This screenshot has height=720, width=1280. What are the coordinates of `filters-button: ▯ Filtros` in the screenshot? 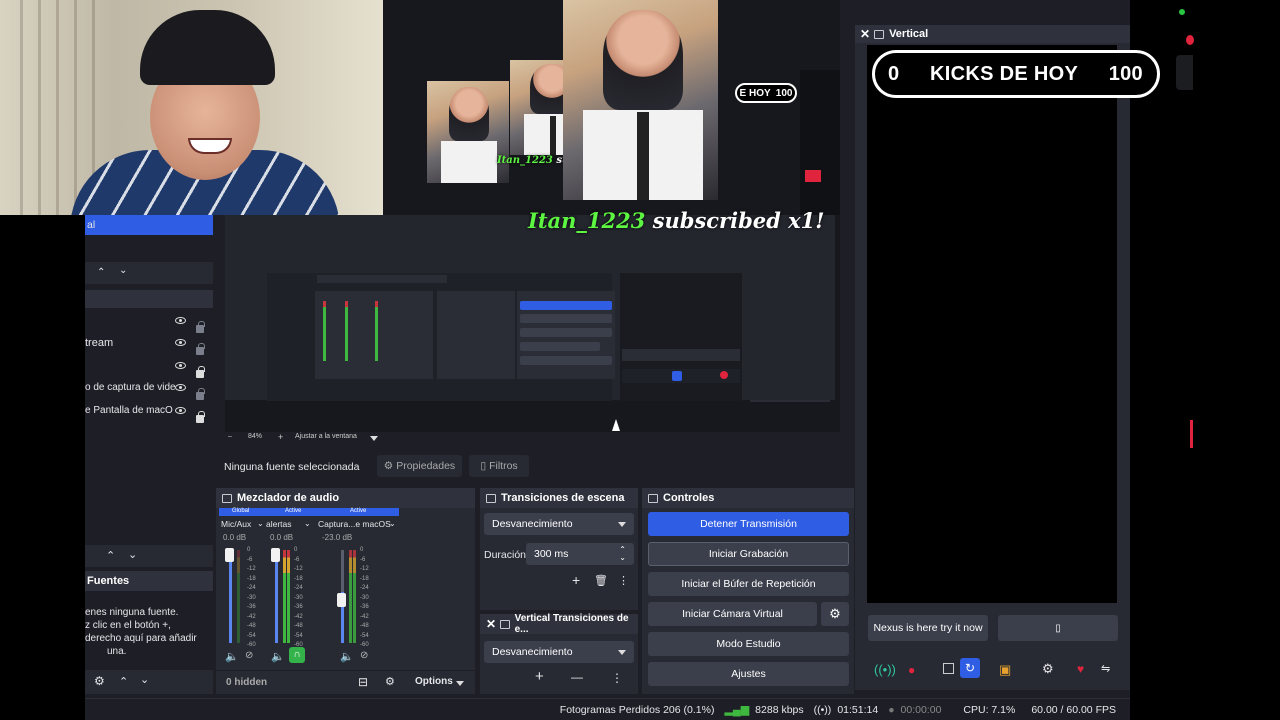 It's located at (499, 466).